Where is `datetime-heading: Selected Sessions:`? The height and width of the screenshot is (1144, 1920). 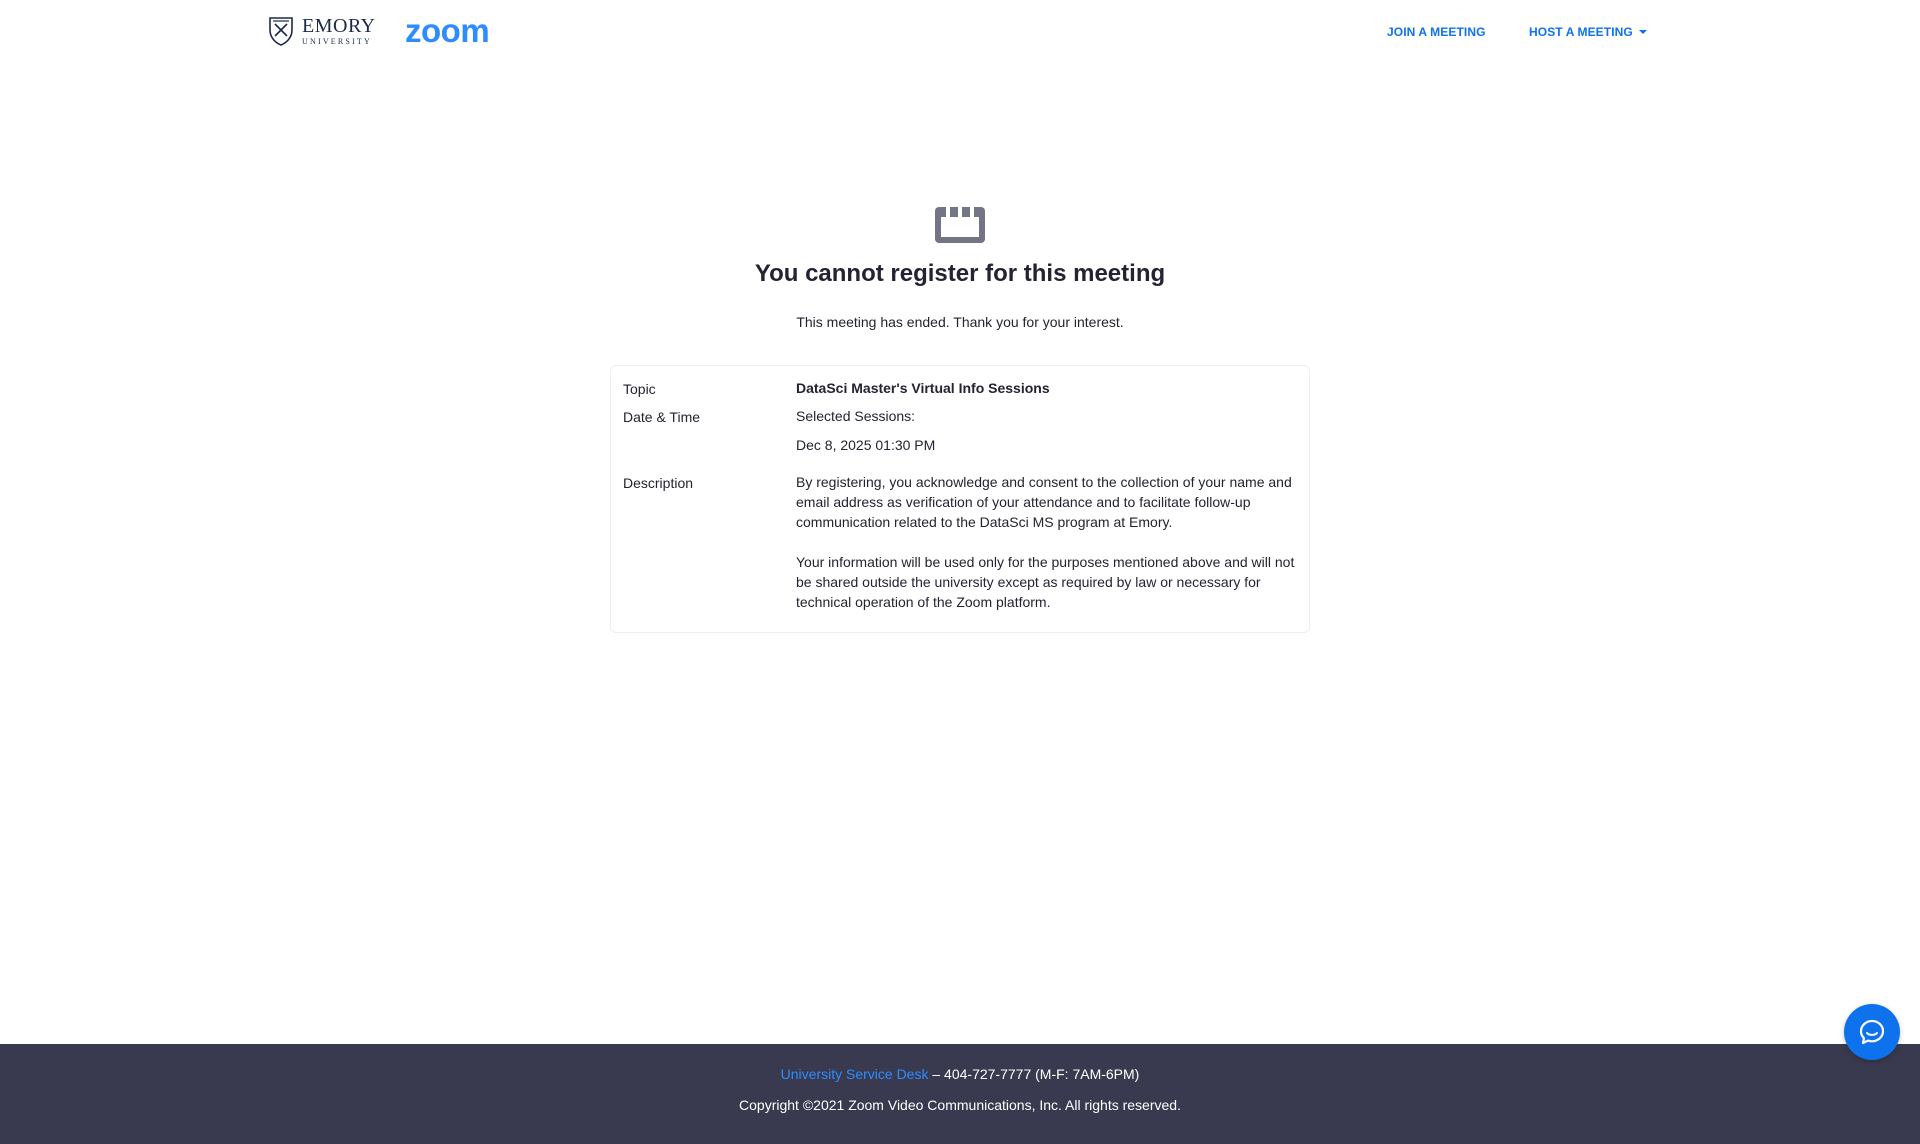
datetime-heading: Selected Sessions: is located at coordinates (856, 416).